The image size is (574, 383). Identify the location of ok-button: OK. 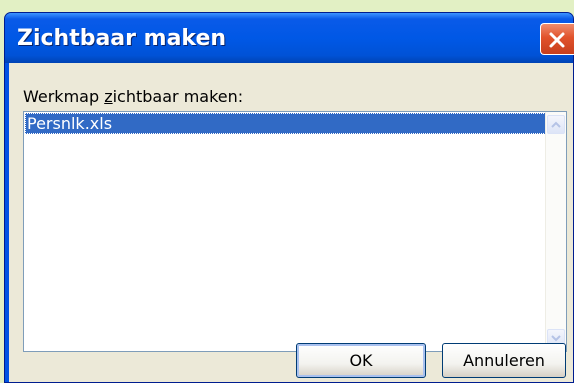
(361, 360).